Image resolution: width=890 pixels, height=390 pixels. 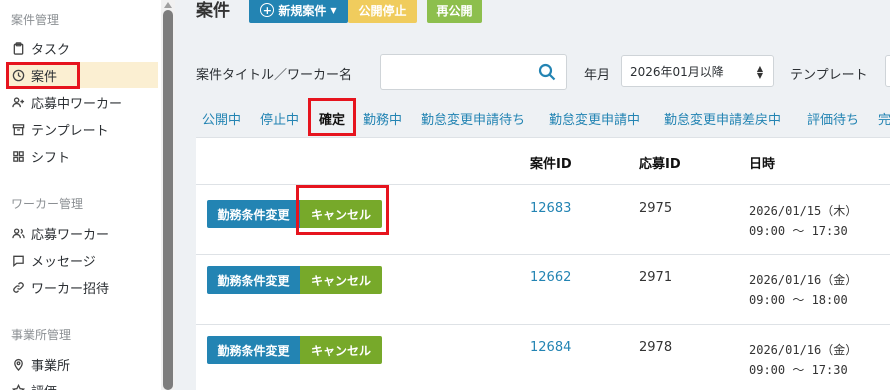 I want to click on tab-working: 勤務中, so click(x=382, y=118).